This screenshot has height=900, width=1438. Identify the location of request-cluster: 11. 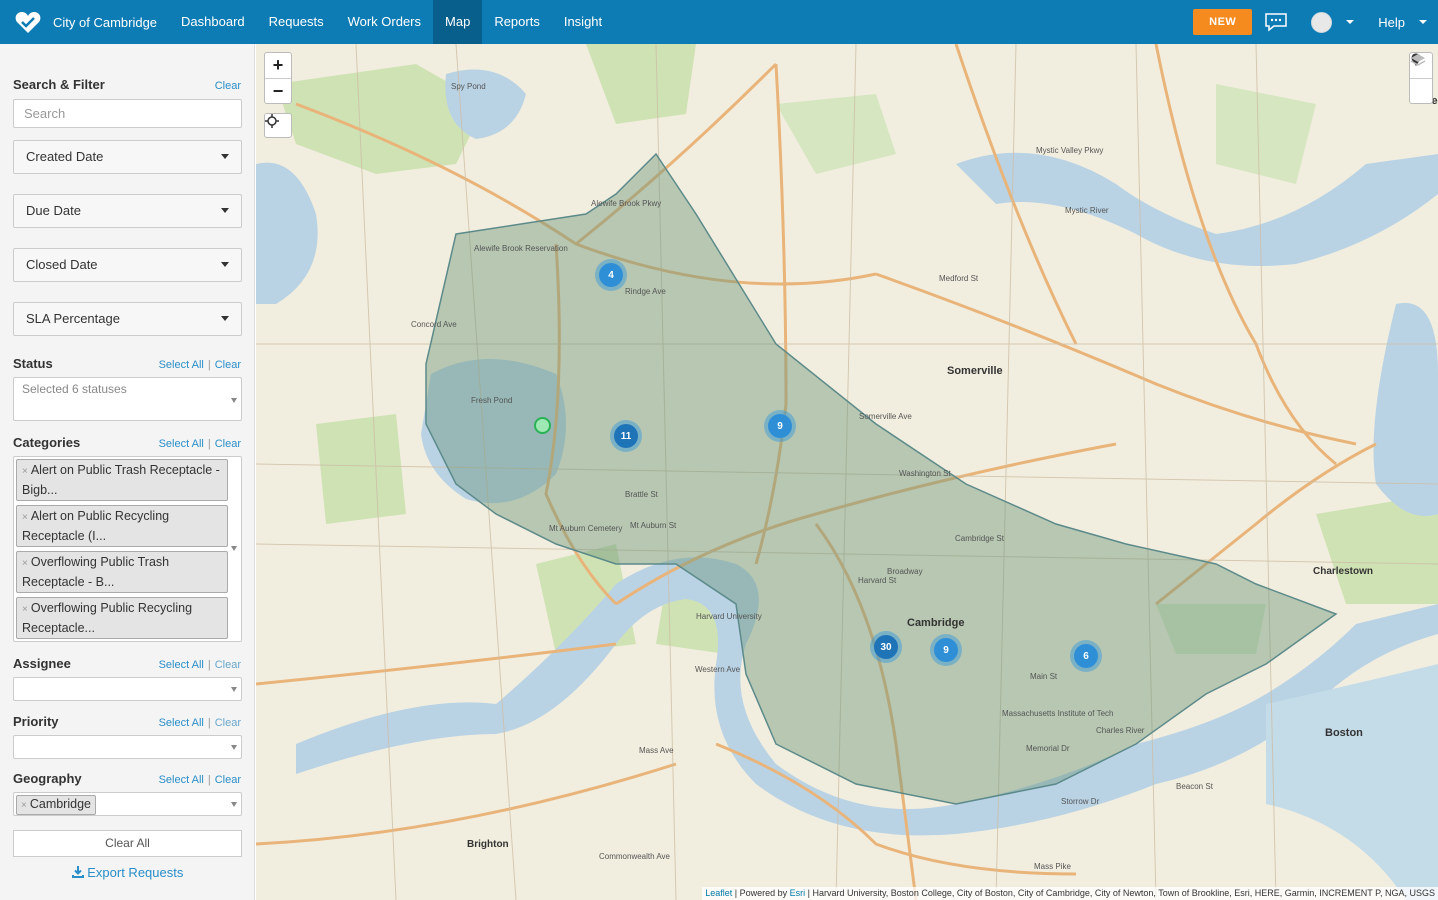
(626, 436).